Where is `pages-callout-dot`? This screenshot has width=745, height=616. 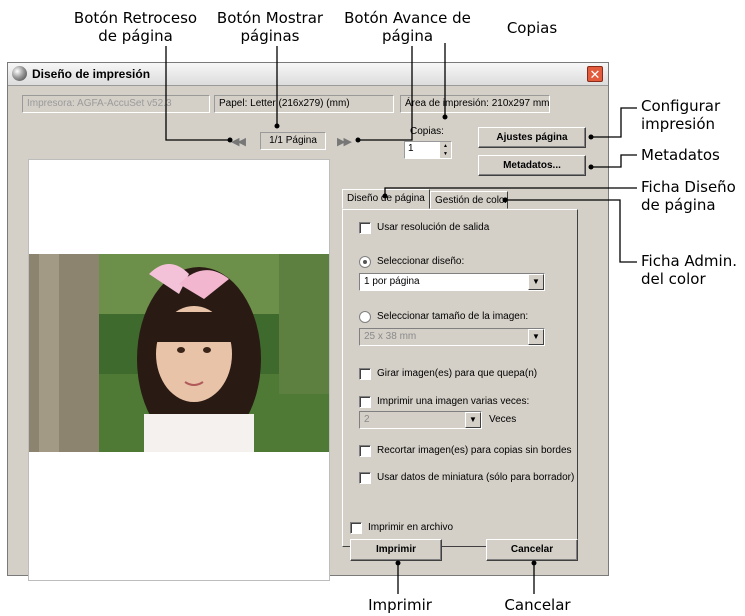
pages-callout-dot is located at coordinates (277, 126).